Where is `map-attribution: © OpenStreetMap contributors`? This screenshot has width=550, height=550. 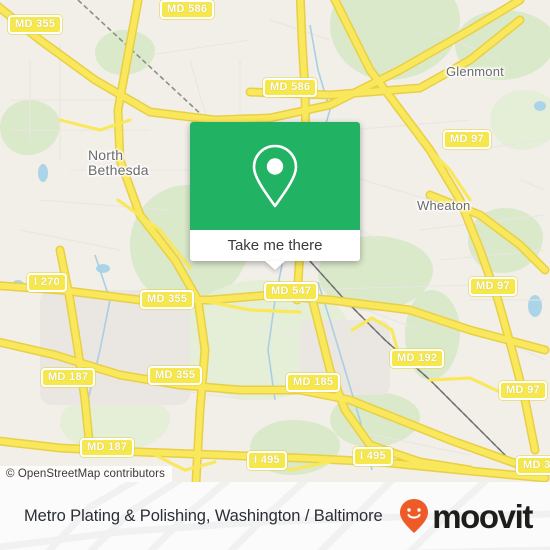 map-attribution: © OpenStreetMap contributors is located at coordinates (86, 474).